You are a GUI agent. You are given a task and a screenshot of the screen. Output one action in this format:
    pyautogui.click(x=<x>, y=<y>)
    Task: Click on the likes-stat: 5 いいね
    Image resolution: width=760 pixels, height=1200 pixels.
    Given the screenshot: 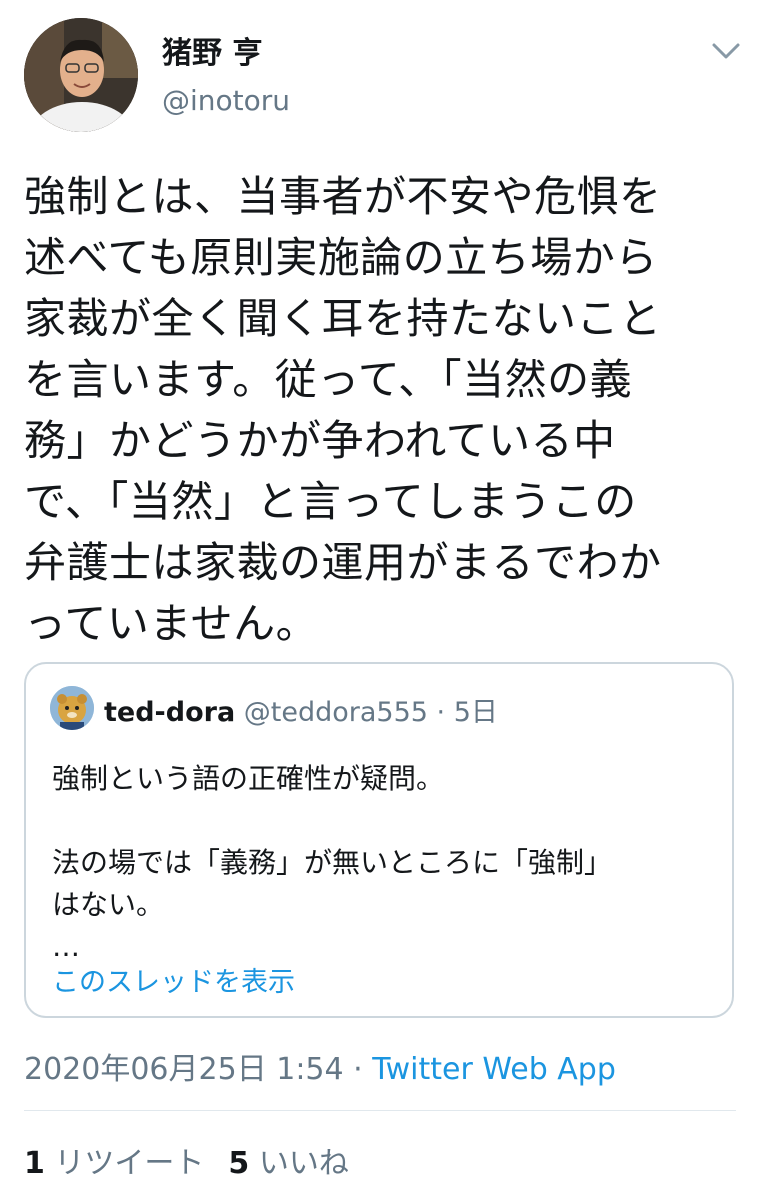 What is the action you would take?
    pyautogui.click(x=288, y=1163)
    